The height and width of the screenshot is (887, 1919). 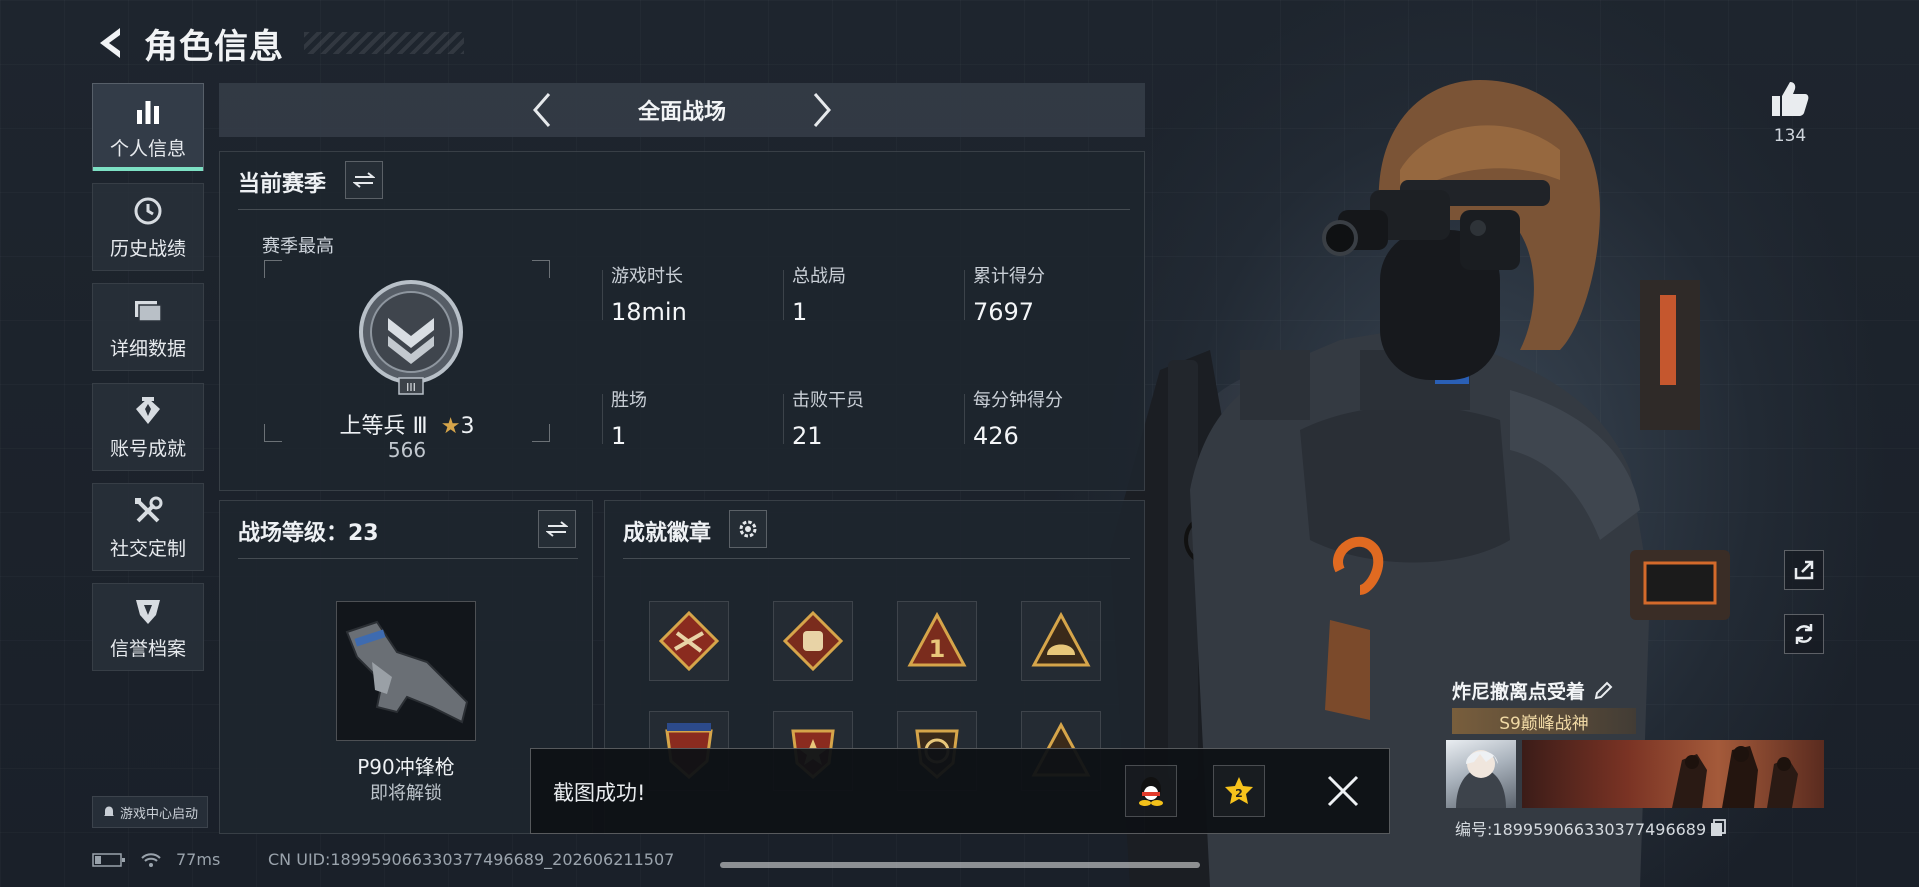 What do you see at coordinates (828, 400) in the screenshot?
I see `stat-label: 击败干员` at bounding box center [828, 400].